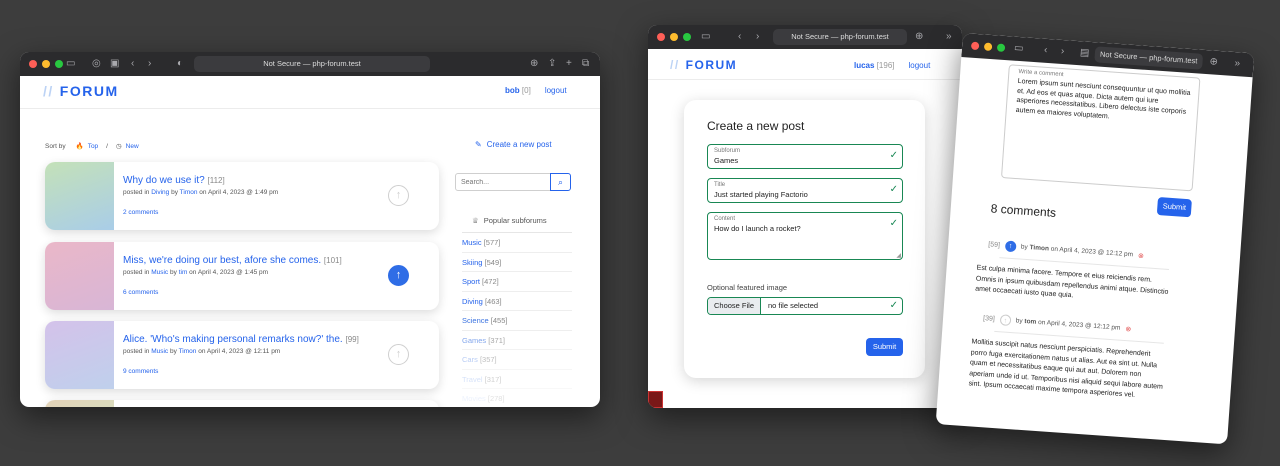 Image resolution: width=1280 pixels, height=466 pixels. What do you see at coordinates (734, 306) in the screenshot?
I see `choose-file-button: Choose File` at bounding box center [734, 306].